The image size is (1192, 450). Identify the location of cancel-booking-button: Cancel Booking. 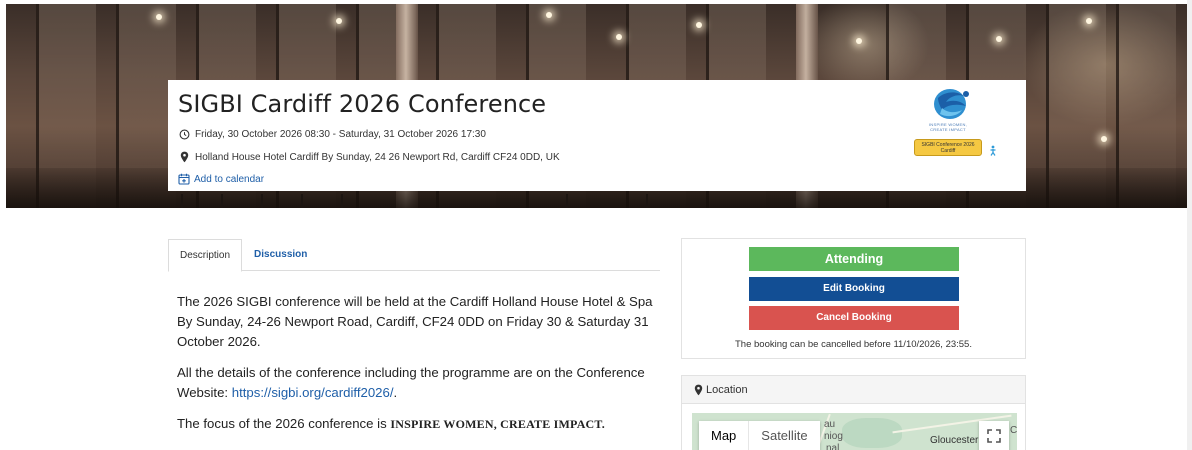
(854, 318).